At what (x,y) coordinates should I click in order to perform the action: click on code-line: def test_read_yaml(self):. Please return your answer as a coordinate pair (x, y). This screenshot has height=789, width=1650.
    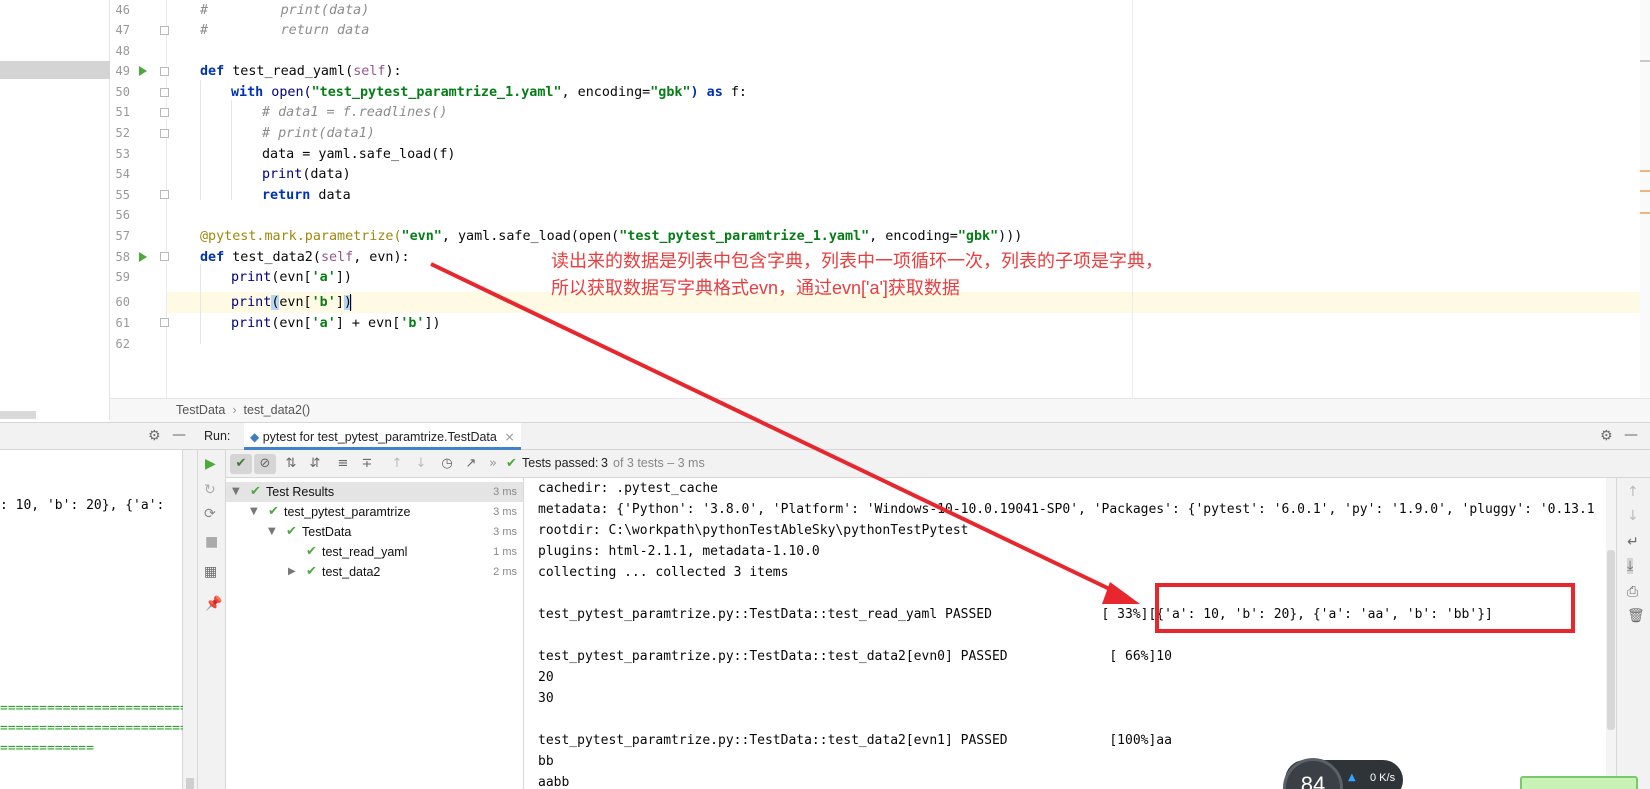
    Looking at the image, I should click on (301, 71).